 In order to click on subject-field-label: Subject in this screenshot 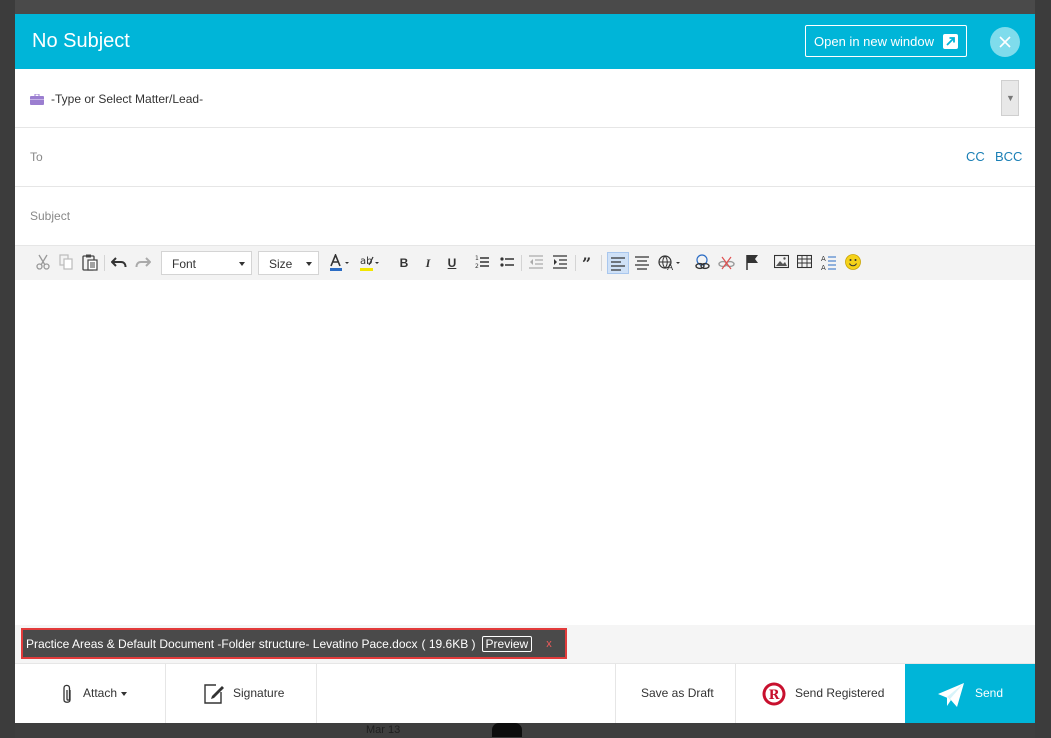, I will do `click(50, 216)`.